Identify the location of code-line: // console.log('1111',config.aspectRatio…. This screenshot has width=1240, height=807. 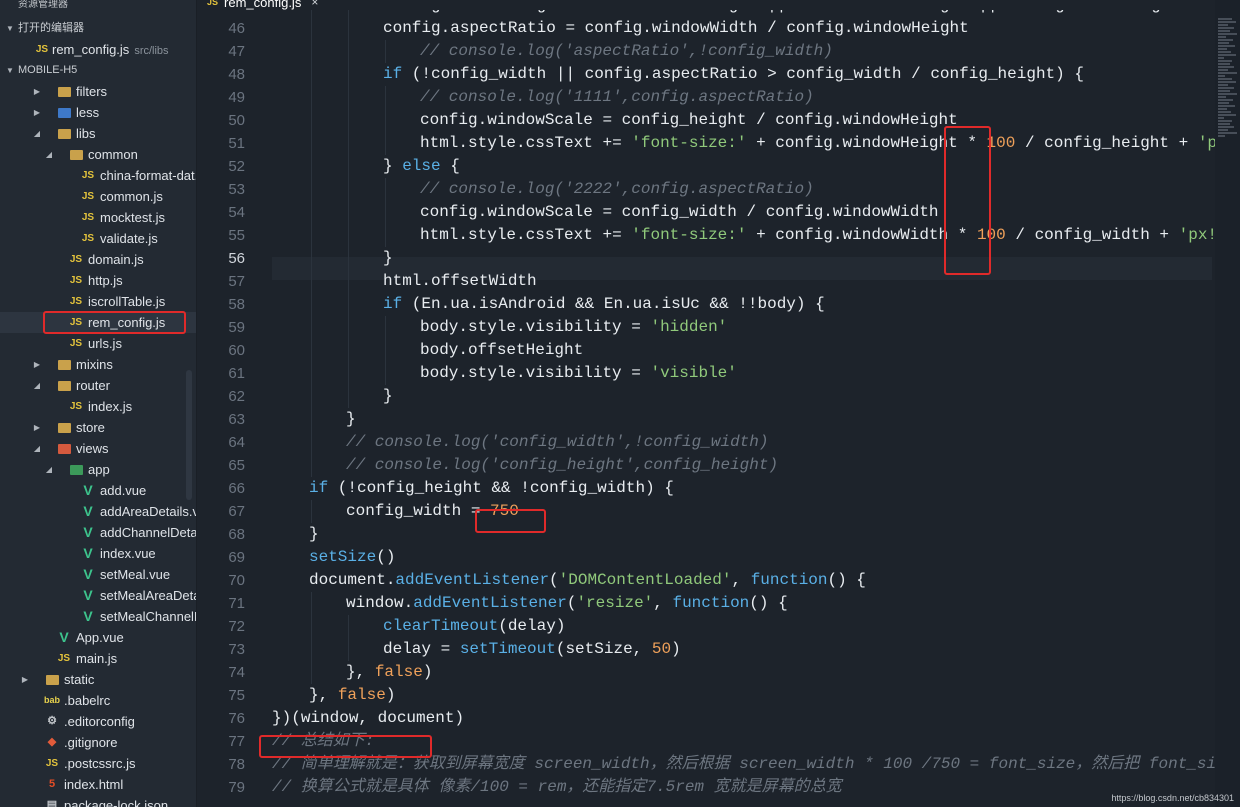
(617, 97).